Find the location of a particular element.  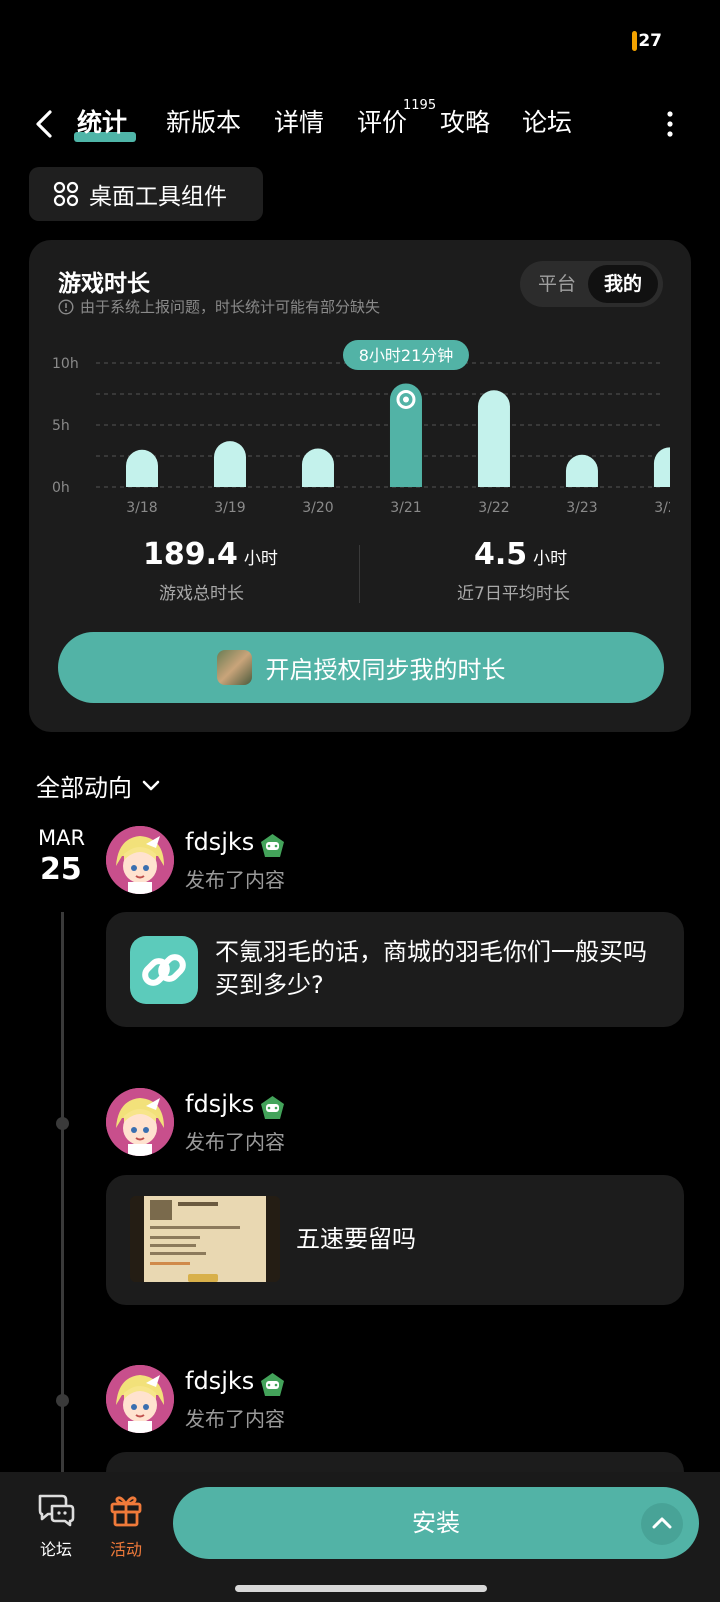

timeline-line is located at coordinates (62, 1192).